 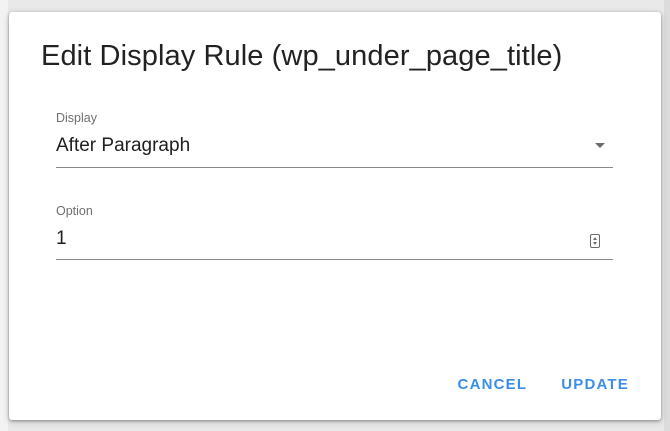 I want to click on stepper-down-icon, so click(x=595, y=243).